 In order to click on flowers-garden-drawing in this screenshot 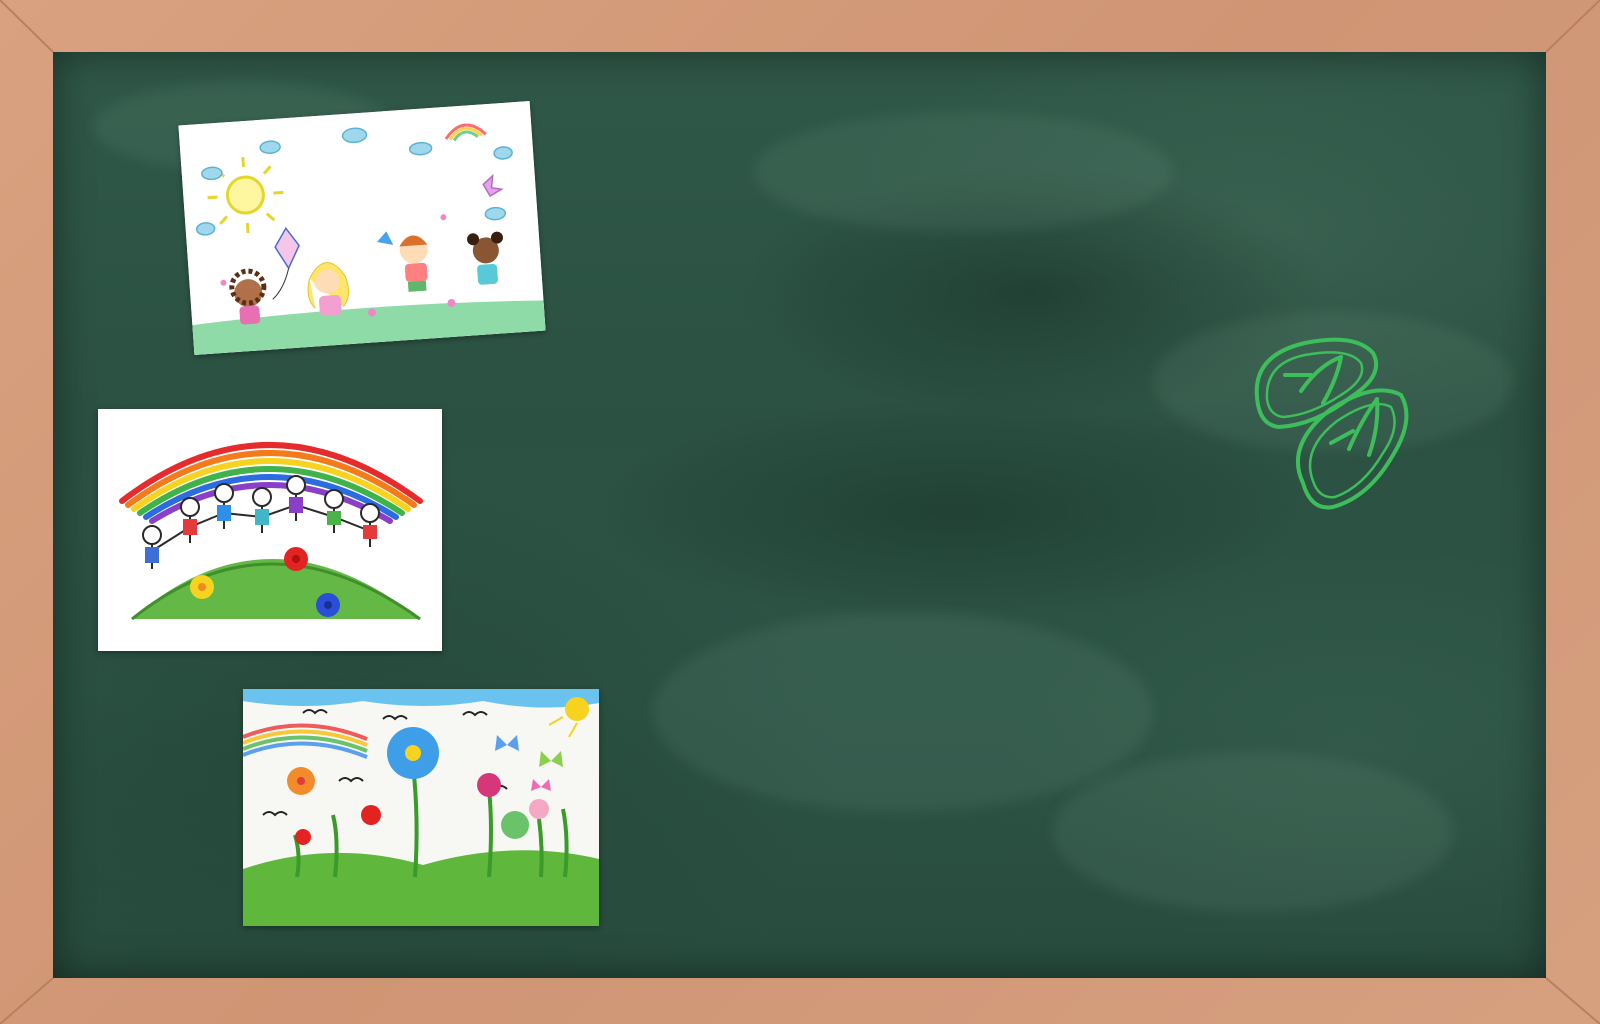, I will do `click(421, 807)`.